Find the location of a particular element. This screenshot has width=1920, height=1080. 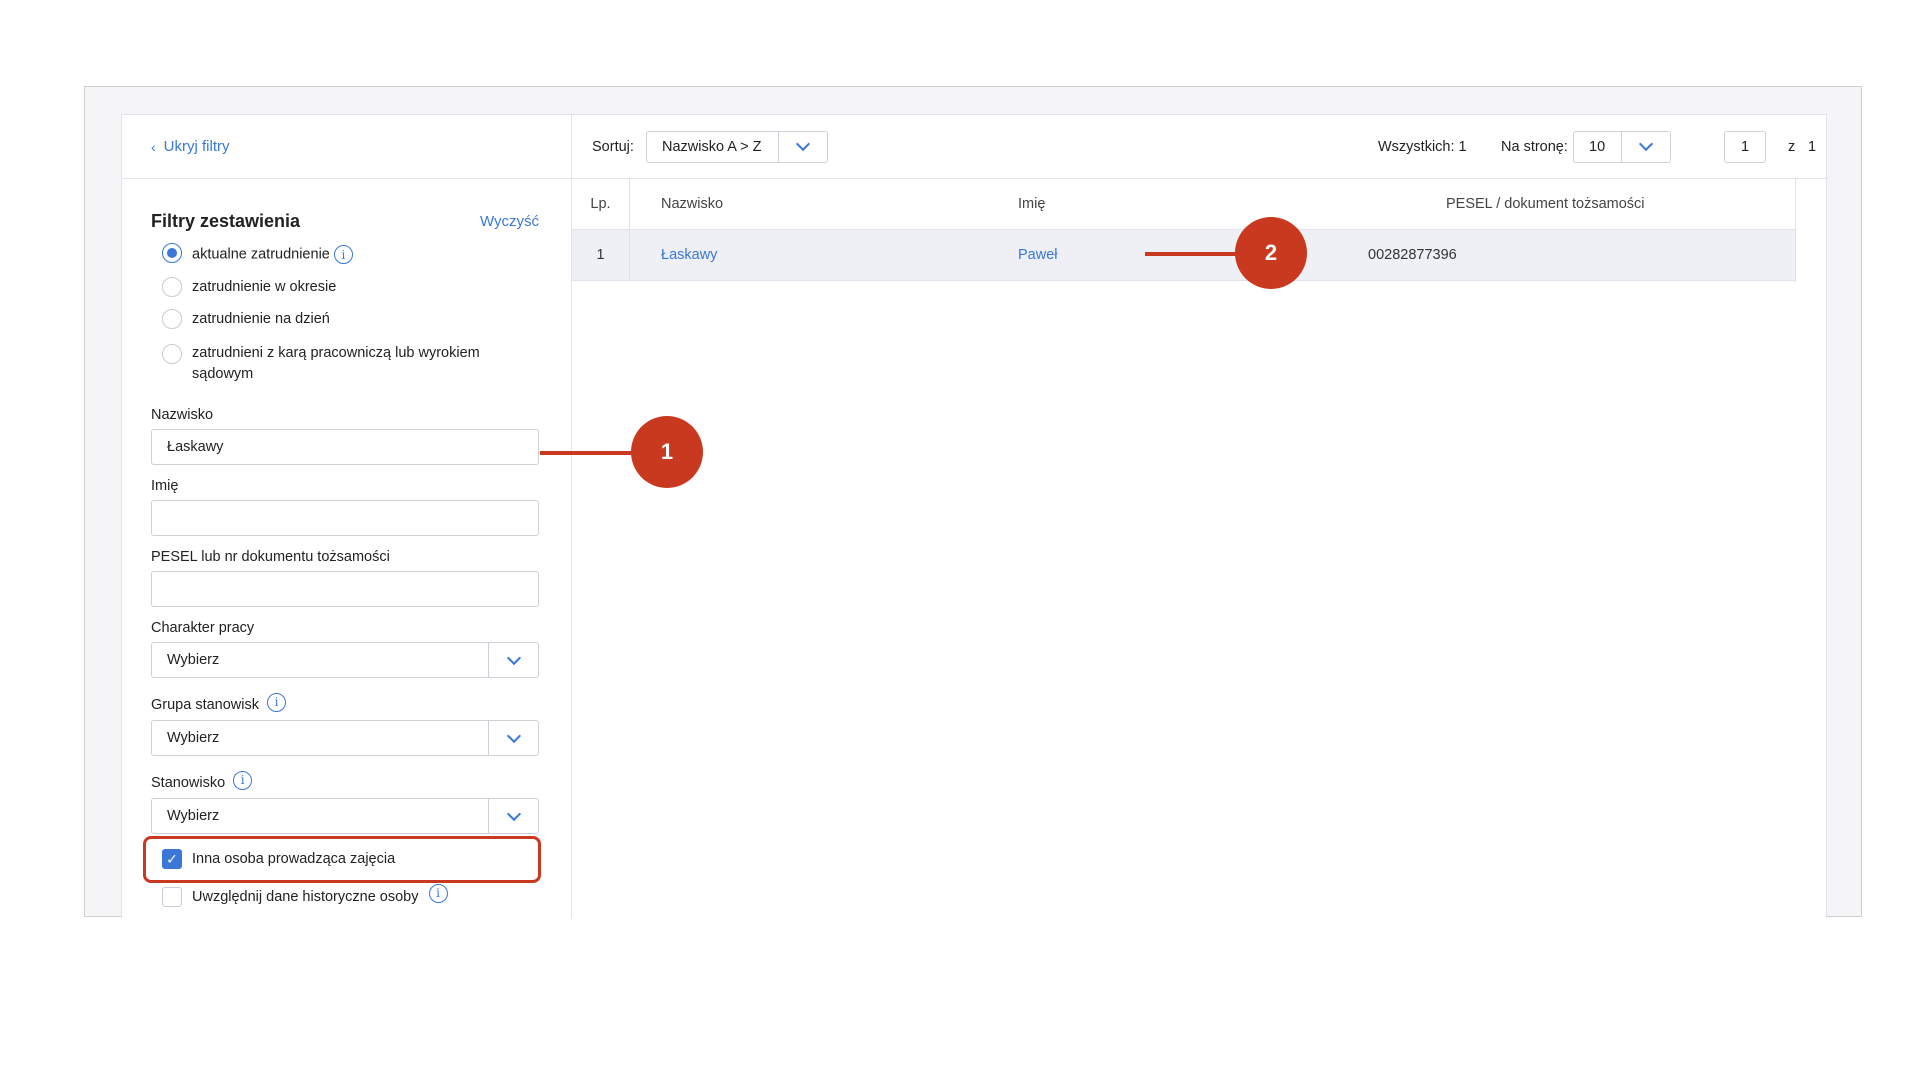

position-select: Wybierz is located at coordinates (345, 816).